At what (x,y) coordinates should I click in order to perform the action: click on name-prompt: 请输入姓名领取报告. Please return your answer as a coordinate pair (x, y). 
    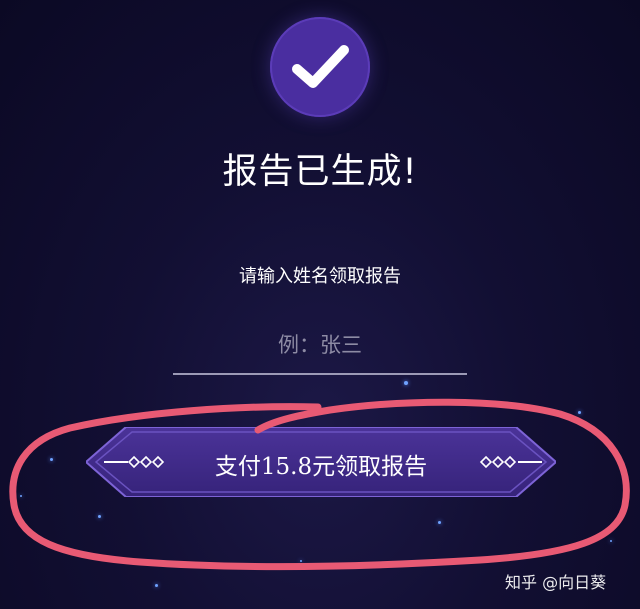
    Looking at the image, I should click on (320, 276).